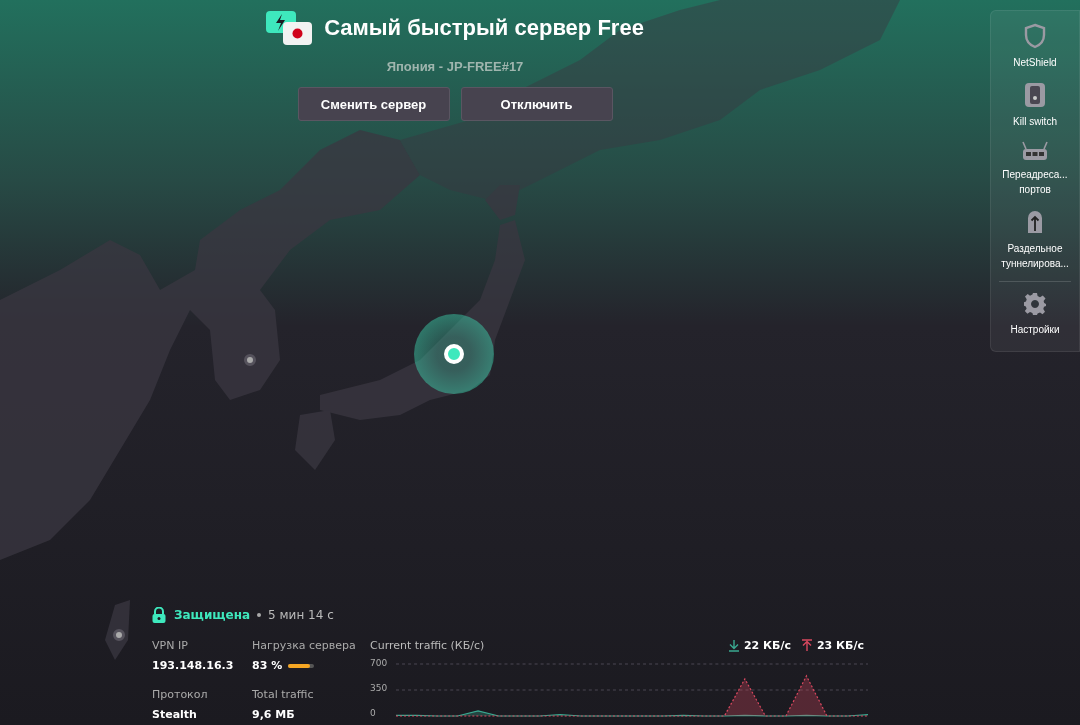 This screenshot has width=1080, height=725. What do you see at coordinates (455, 66) in the screenshot?
I see `server-location: Япония - JP-FREE#17` at bounding box center [455, 66].